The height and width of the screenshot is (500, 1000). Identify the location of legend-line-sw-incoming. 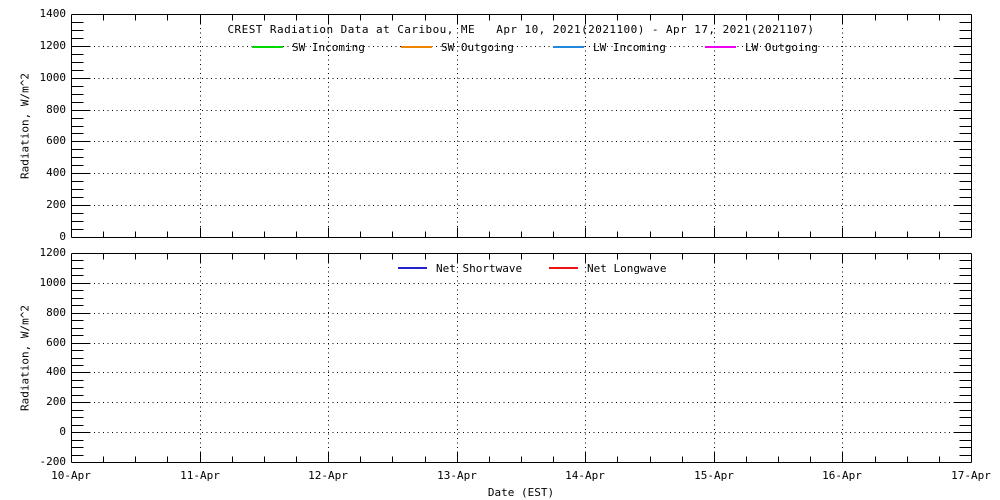
(267, 47).